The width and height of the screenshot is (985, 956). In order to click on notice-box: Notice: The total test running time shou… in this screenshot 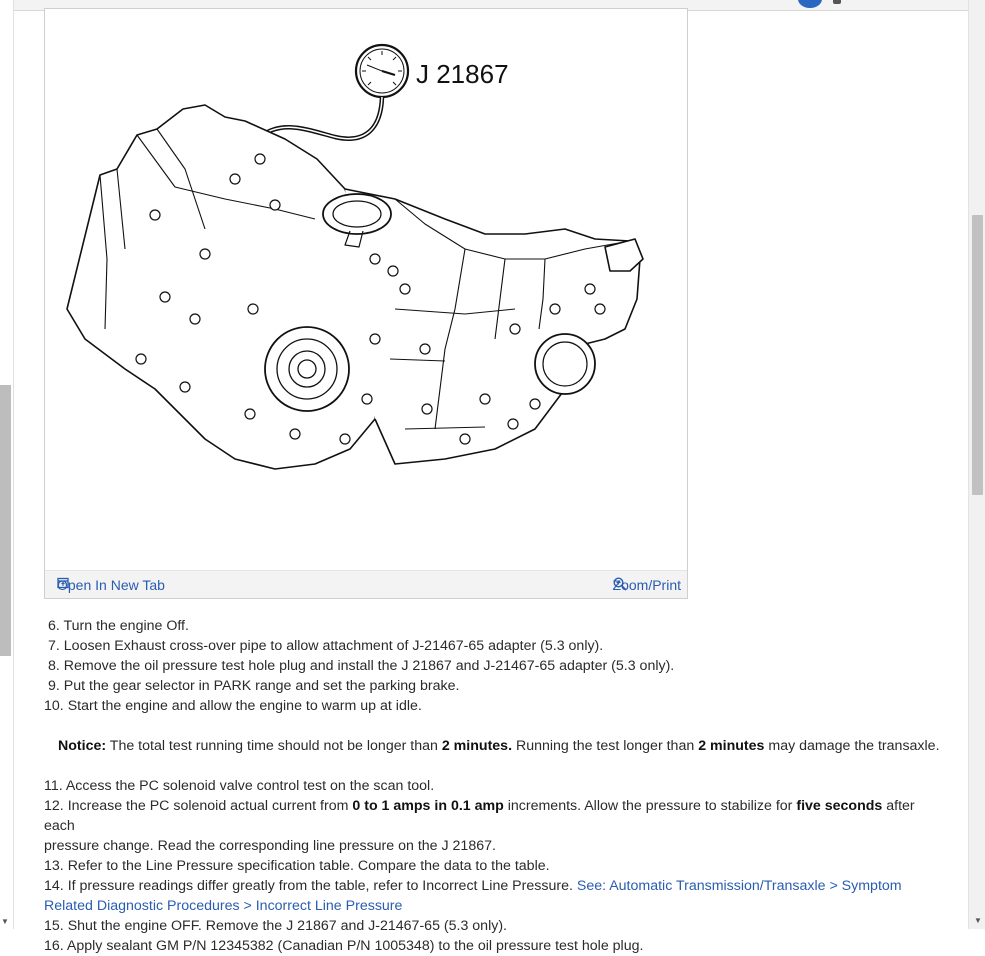, I will do `click(501, 746)`.